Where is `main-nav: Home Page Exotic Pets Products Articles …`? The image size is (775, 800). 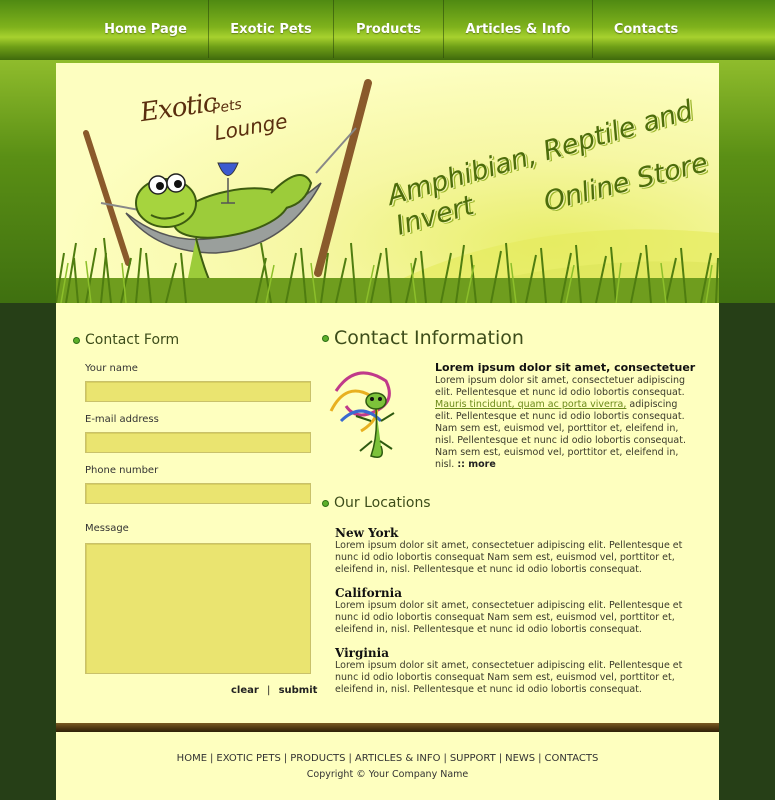
main-nav: Home Page Exotic Pets Products Articles … is located at coordinates (391, 29).